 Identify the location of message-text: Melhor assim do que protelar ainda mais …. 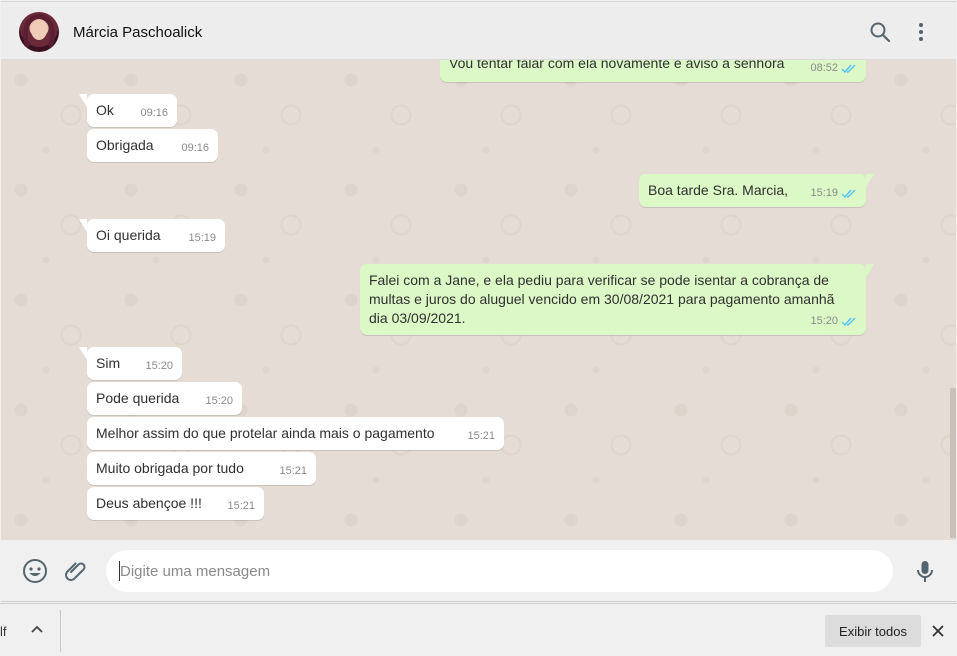
(265, 433).